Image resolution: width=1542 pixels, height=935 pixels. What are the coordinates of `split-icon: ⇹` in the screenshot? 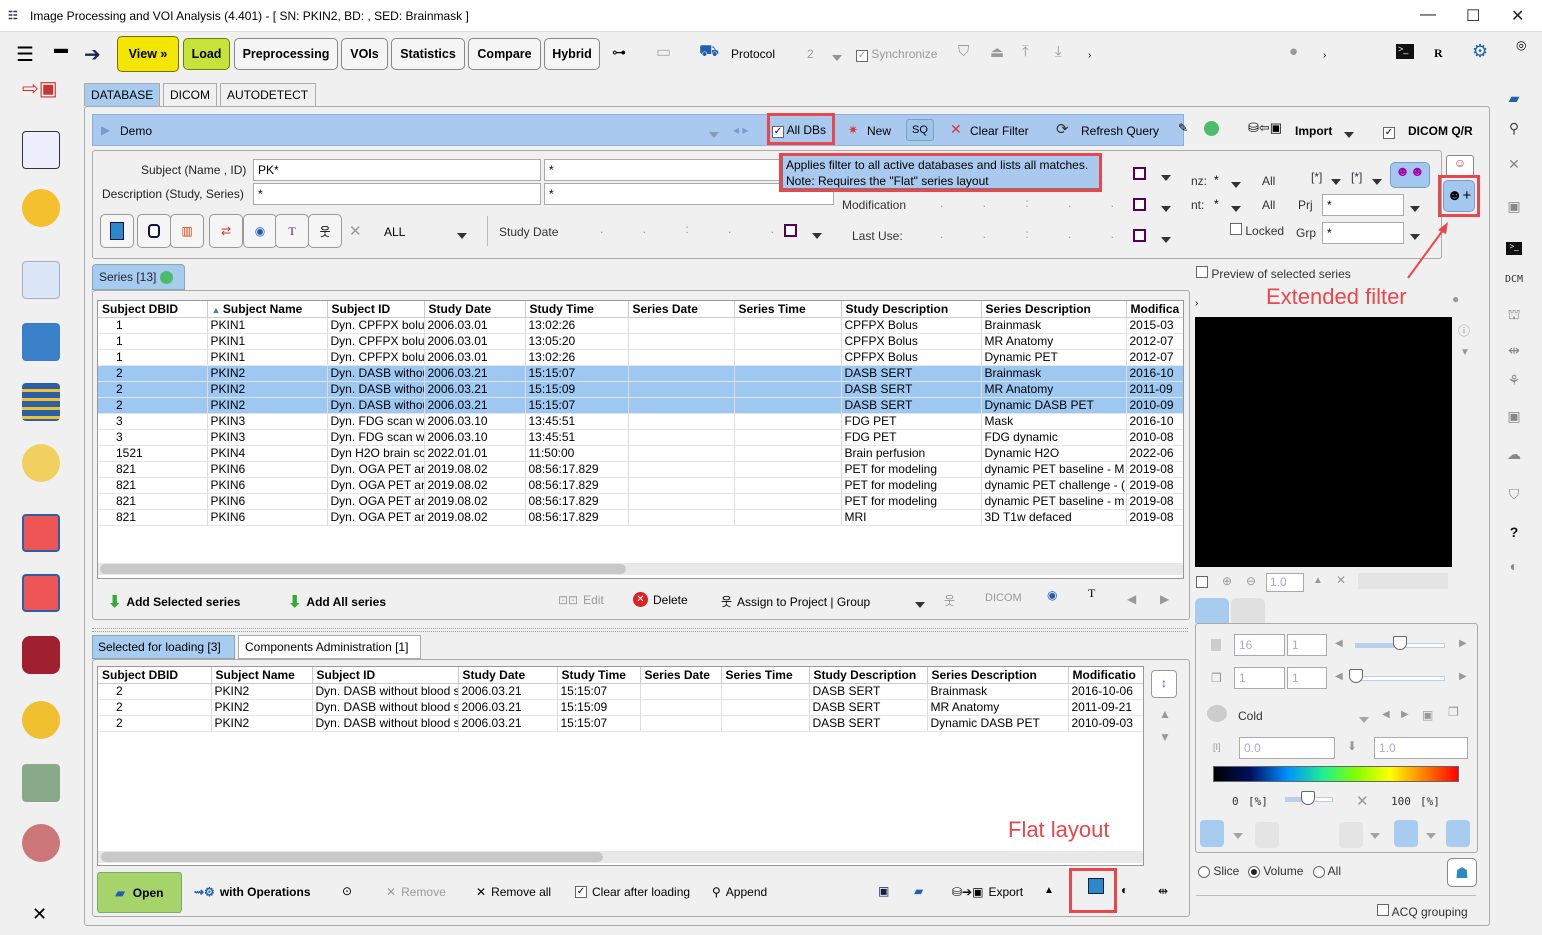 It's located at (1514, 350).